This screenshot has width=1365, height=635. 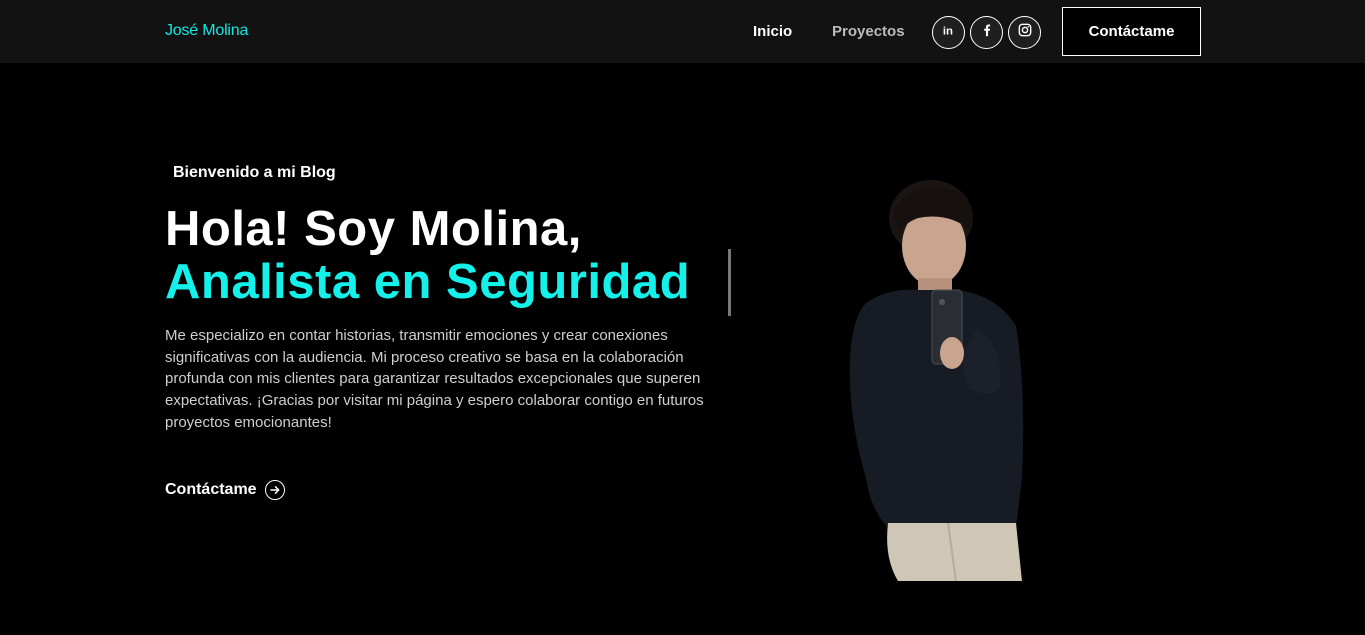 I want to click on instagram-icon, so click(x=1025, y=32).